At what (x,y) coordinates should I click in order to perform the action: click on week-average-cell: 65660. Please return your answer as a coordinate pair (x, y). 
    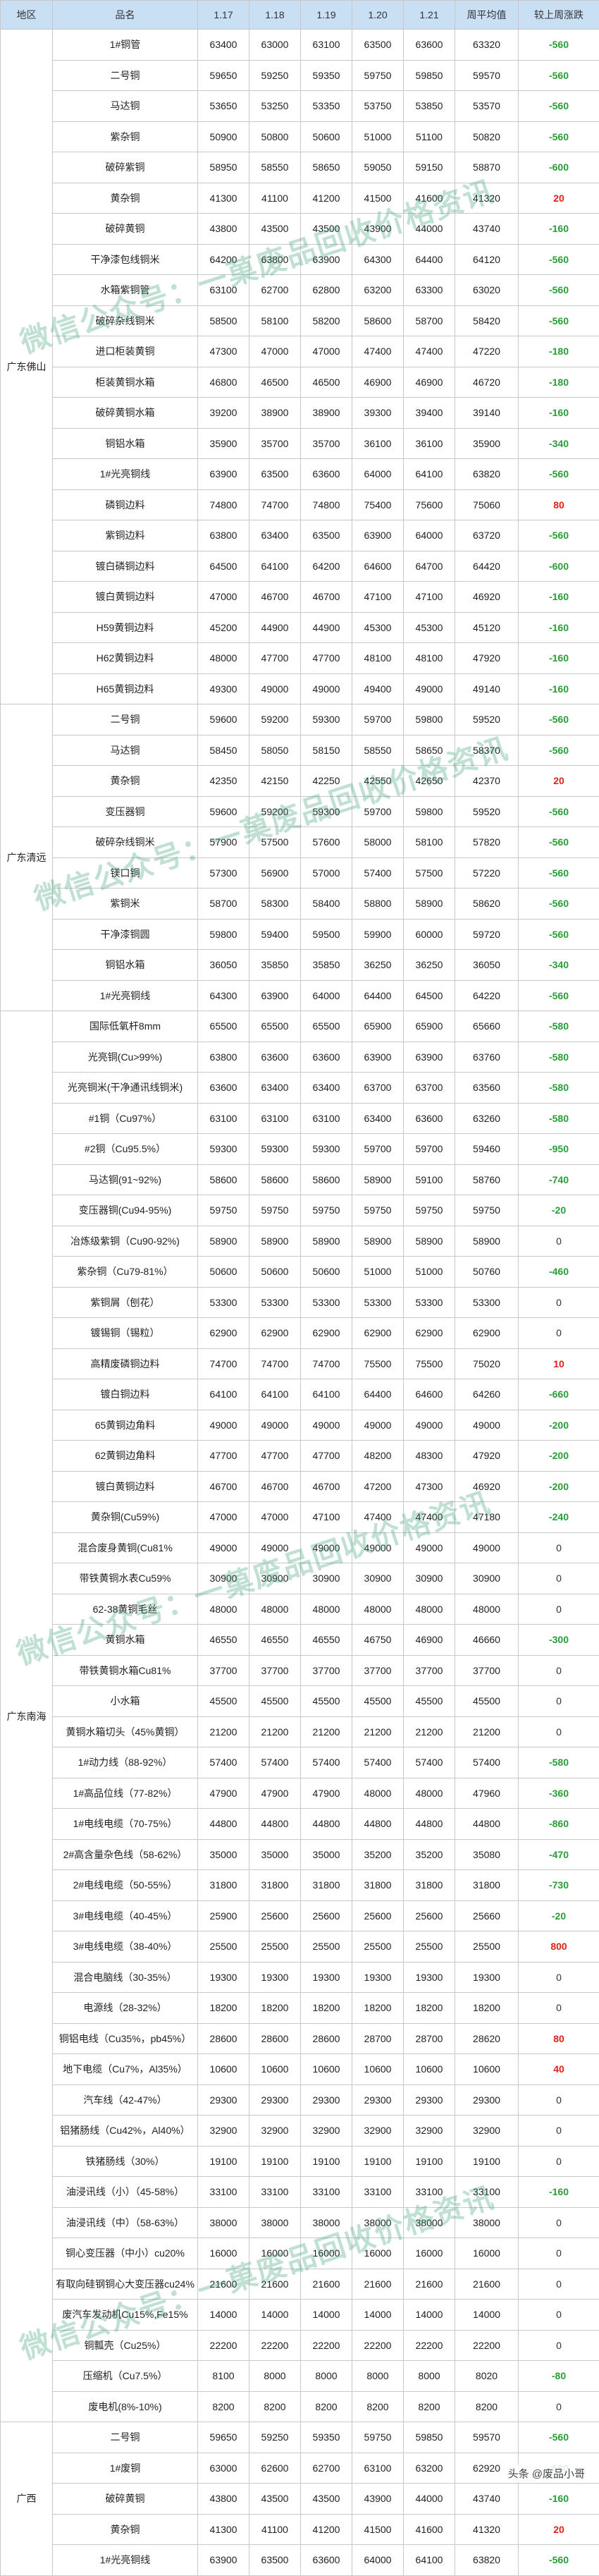
    Looking at the image, I should click on (487, 1026).